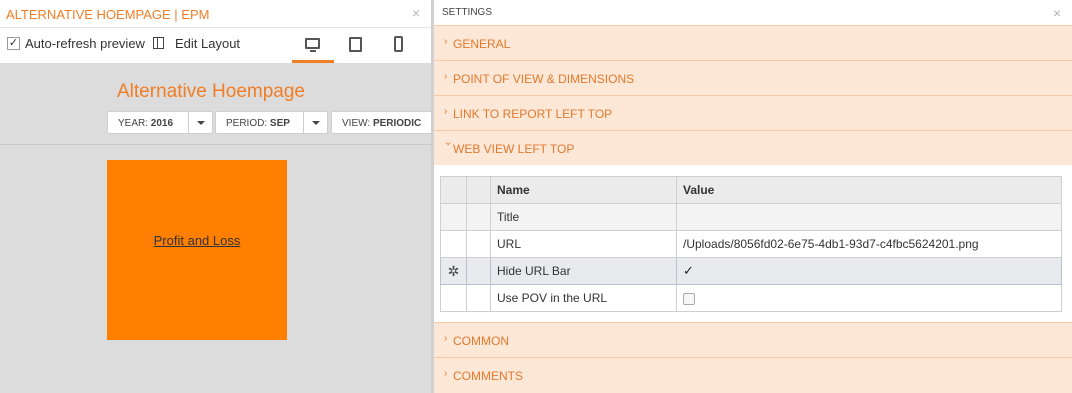 This screenshot has width=1072, height=393. Describe the element at coordinates (85, 43) in the screenshot. I see `auto-refresh-label: Auto-refresh preview` at that location.